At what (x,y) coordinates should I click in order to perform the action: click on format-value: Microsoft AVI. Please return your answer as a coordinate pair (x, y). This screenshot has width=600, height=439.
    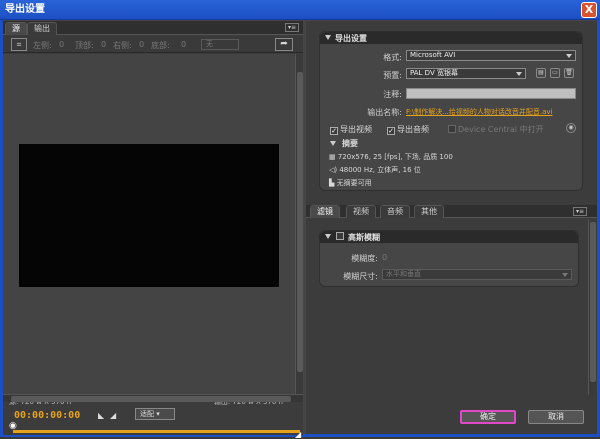
    Looking at the image, I should click on (433, 55).